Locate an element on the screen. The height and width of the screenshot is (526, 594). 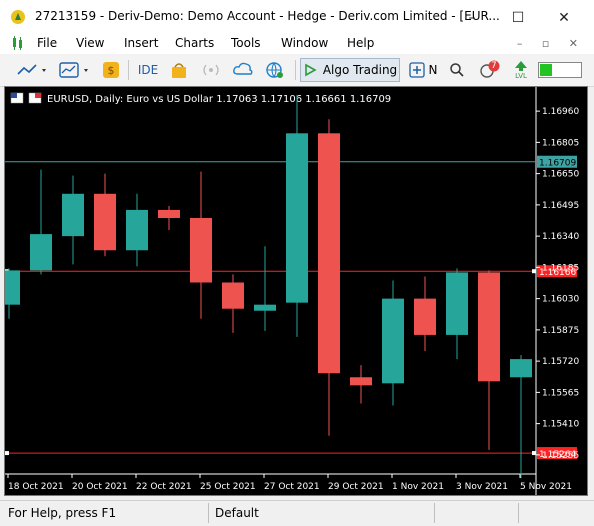
chart-type-dropdown is located at coordinates (33, 70).